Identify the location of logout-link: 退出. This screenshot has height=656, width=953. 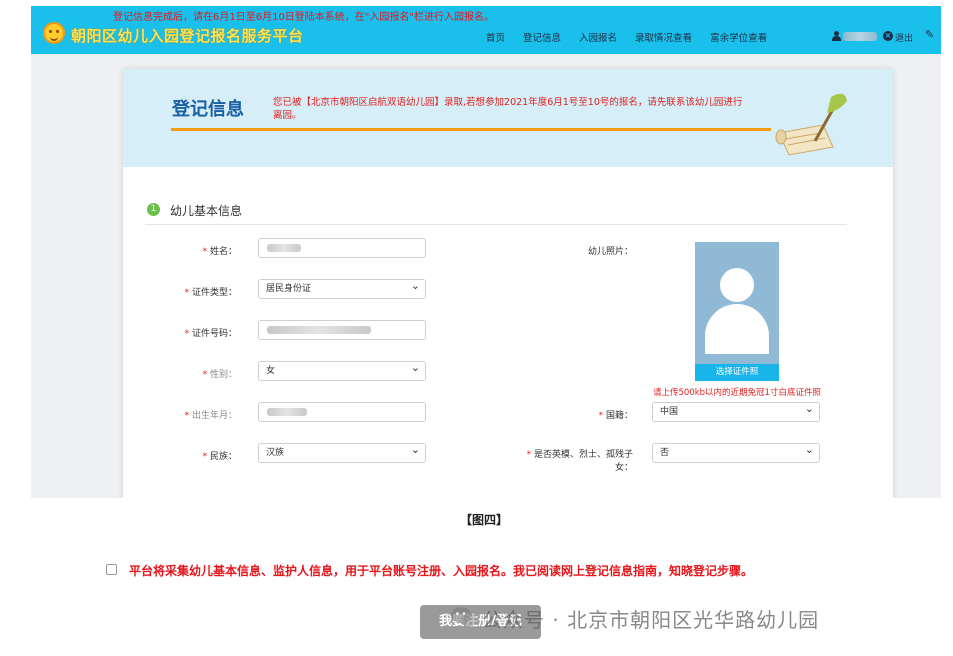
(904, 37).